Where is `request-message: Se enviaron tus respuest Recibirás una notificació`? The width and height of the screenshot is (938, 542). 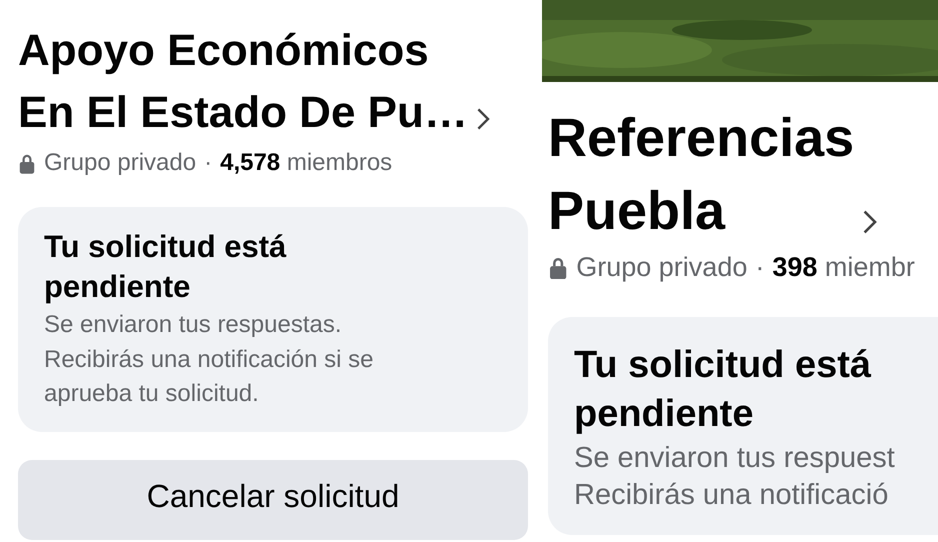 request-message: Se enviaron tus respuest Recibirás una notificació is located at coordinates (735, 477).